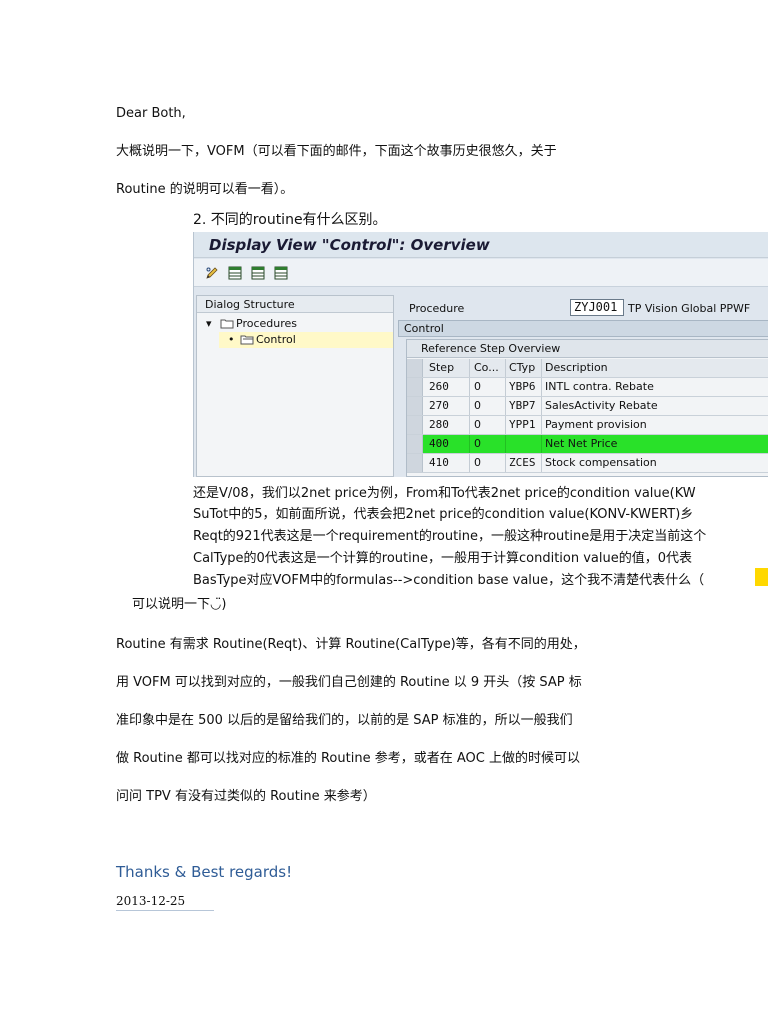  Describe the element at coordinates (601, 462) in the screenshot. I see `description-cell: Stock compensation` at that location.